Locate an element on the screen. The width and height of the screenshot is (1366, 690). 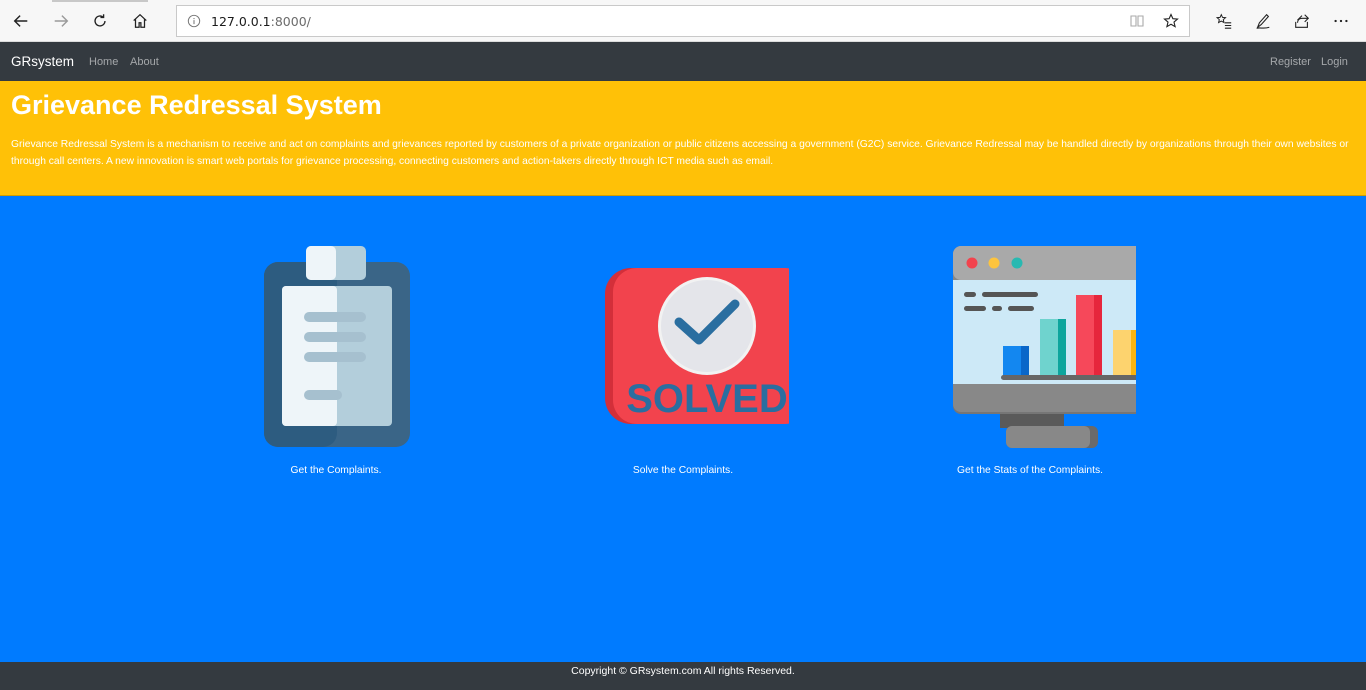
tab-indicator is located at coordinates (100, 1).